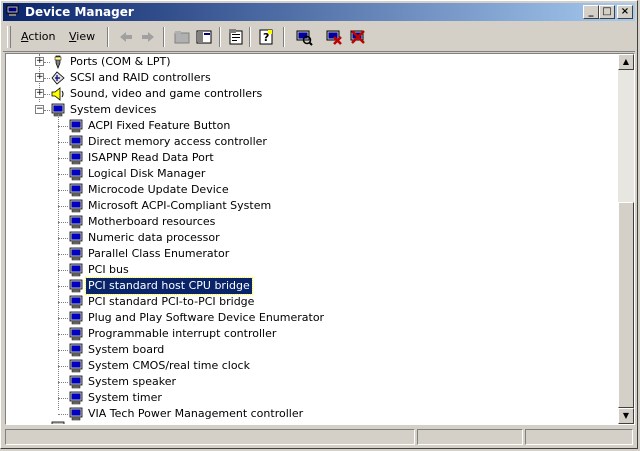 The height and width of the screenshot is (451, 640). What do you see at coordinates (171, 301) in the screenshot?
I see `device-label: PCI standard PCI-to-PCI bridge` at bounding box center [171, 301].